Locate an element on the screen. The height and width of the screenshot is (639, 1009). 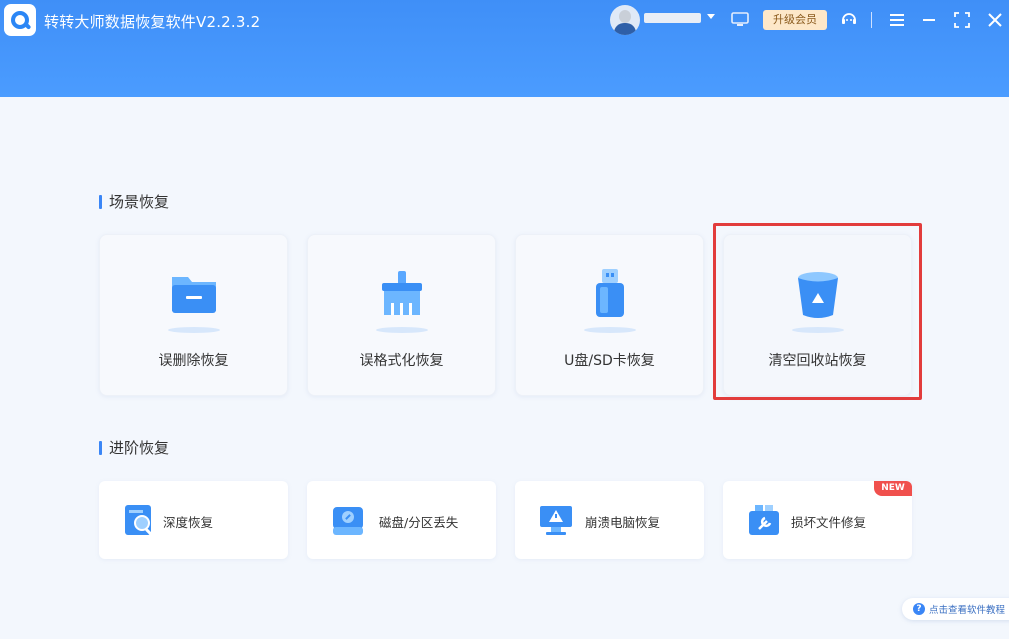
new-badge: NEW is located at coordinates (893, 488).